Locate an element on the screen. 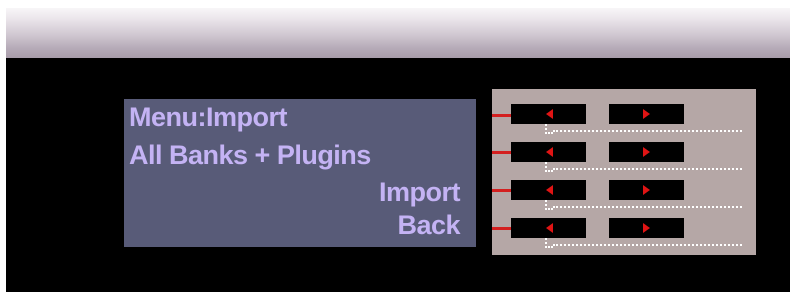 This screenshot has height=292, width=790. row-1-right-button is located at coordinates (646, 114).